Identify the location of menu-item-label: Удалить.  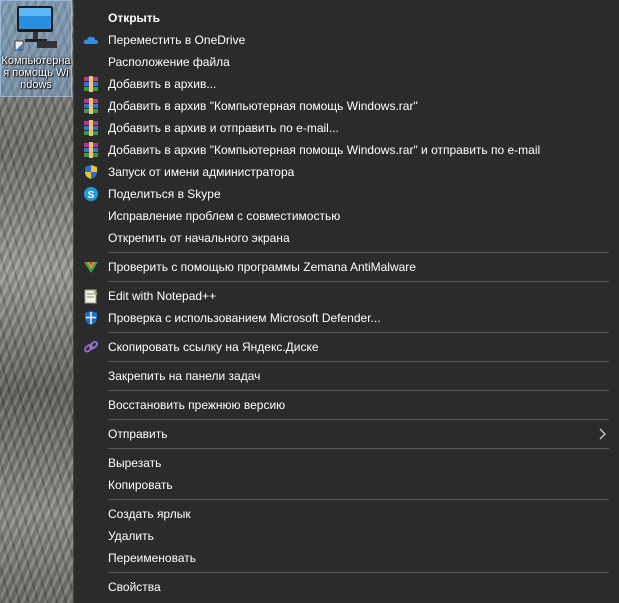
(131, 536).